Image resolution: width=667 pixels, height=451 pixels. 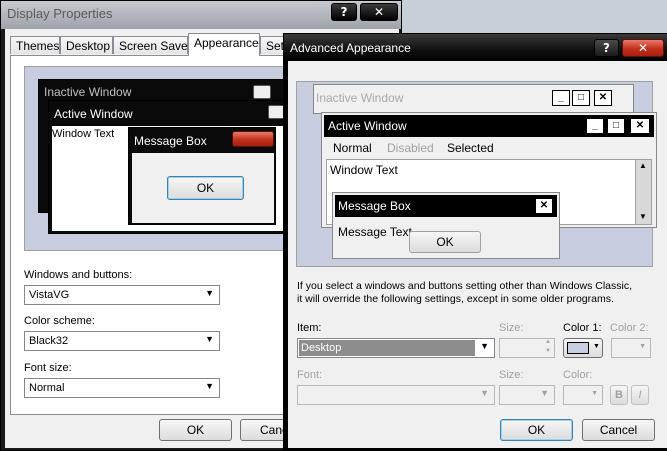 What do you see at coordinates (83, 134) in the screenshot?
I see `preview-window-text: Window Text` at bounding box center [83, 134].